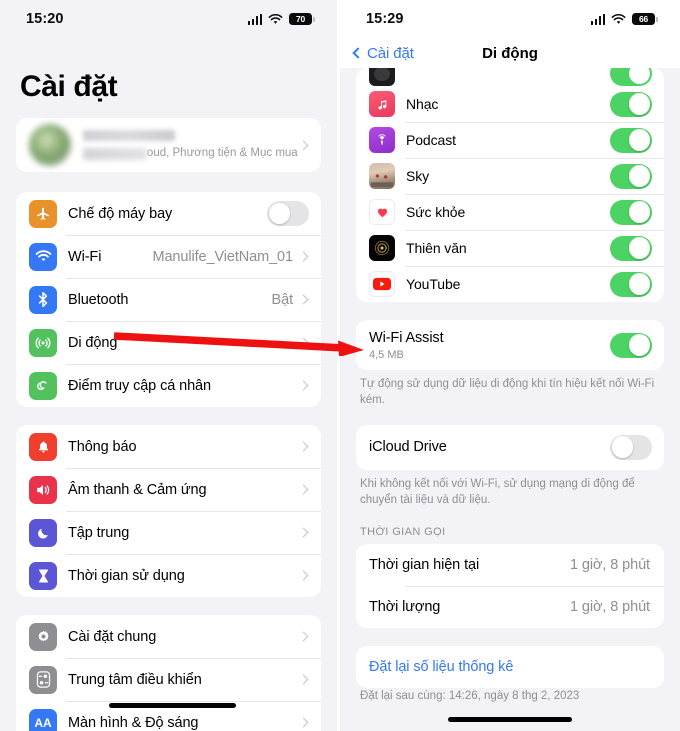  Describe the element at coordinates (135, 679) in the screenshot. I see `sidebar-item-label: Trung tâm điều khiển` at that location.